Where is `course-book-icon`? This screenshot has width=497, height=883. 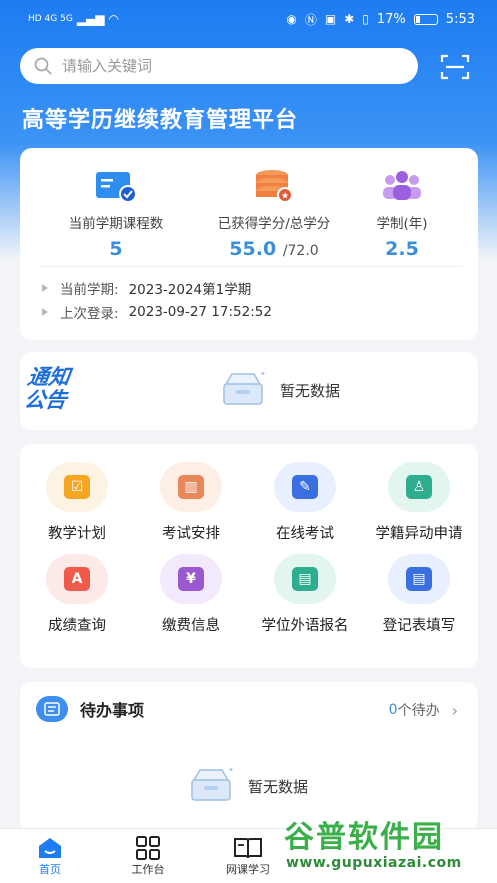 course-book-icon is located at coordinates (116, 186).